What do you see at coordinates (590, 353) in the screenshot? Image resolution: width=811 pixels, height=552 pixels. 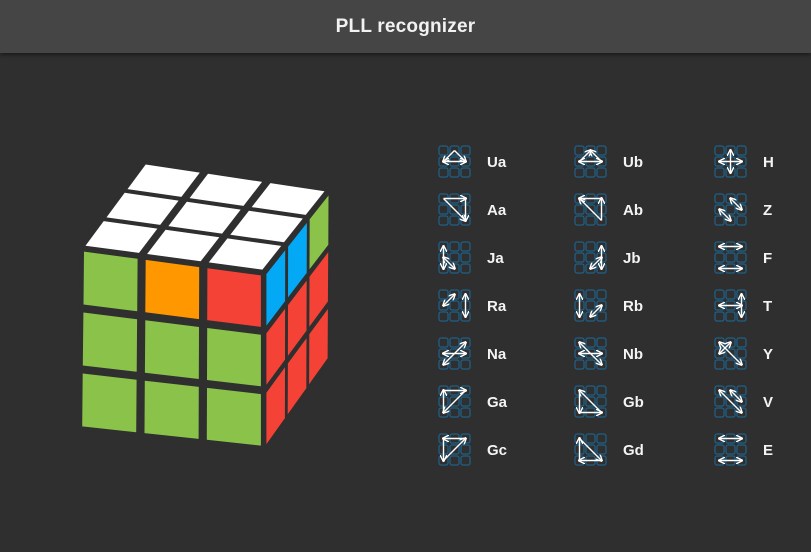 I see `pll-nb-icon` at bounding box center [590, 353].